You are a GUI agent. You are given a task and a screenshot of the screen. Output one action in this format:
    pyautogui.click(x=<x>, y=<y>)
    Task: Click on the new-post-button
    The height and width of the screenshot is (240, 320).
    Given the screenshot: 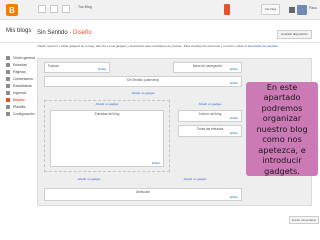 What is the action you would take?
    pyautogui.click(x=227, y=9)
    